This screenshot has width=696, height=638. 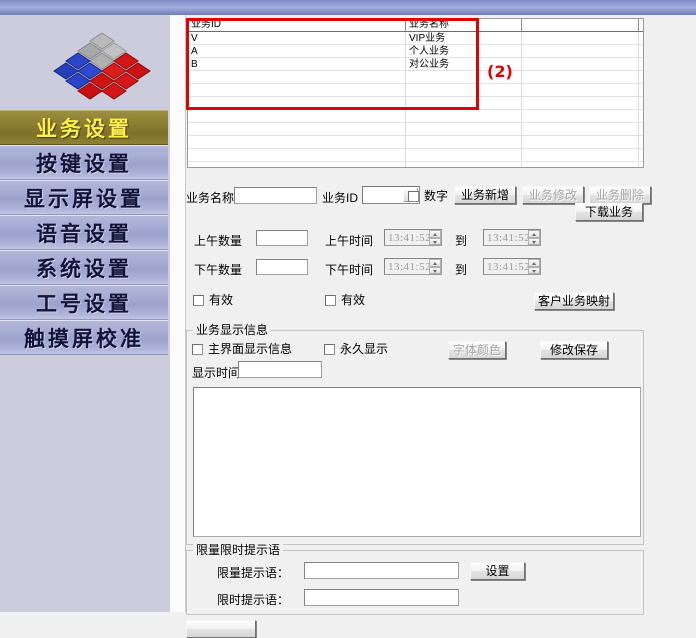 What do you see at coordinates (381, 597) in the screenshot?
I see `time-prompt-input` at bounding box center [381, 597].